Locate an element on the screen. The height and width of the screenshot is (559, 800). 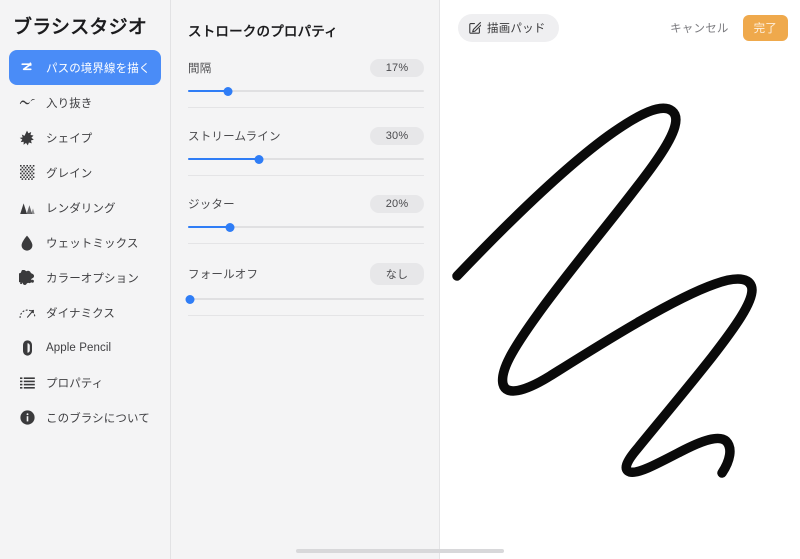
sidebar-item-label: プロパティ is located at coordinates (75, 383).